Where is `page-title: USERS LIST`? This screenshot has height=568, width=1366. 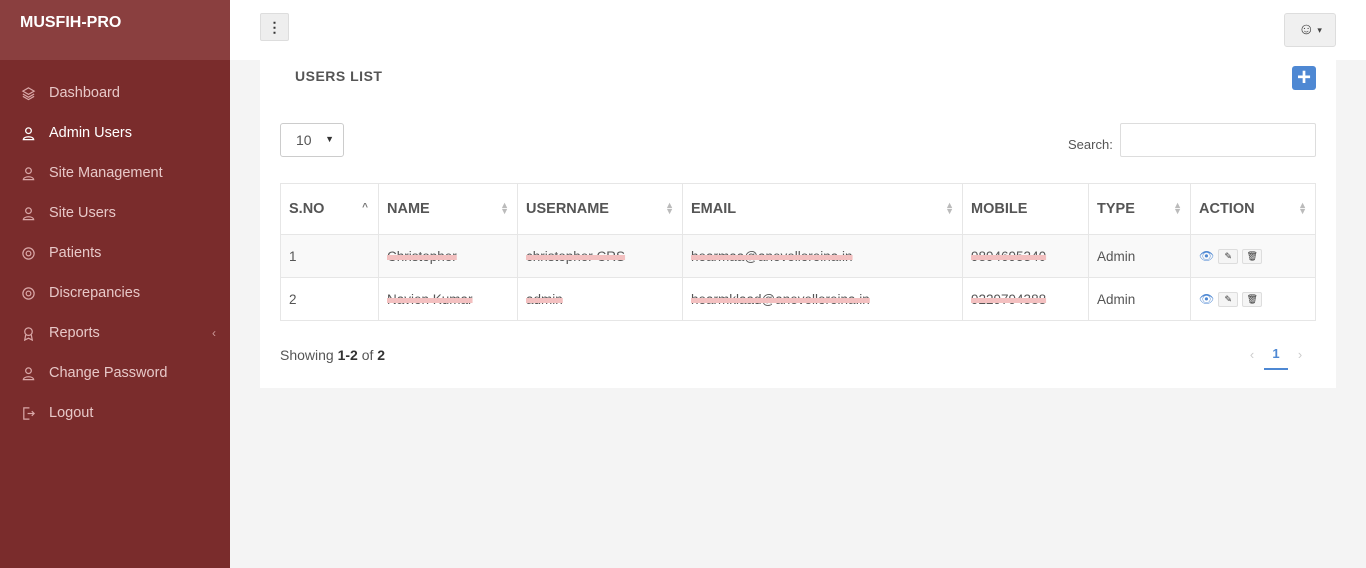 page-title: USERS LIST is located at coordinates (339, 76).